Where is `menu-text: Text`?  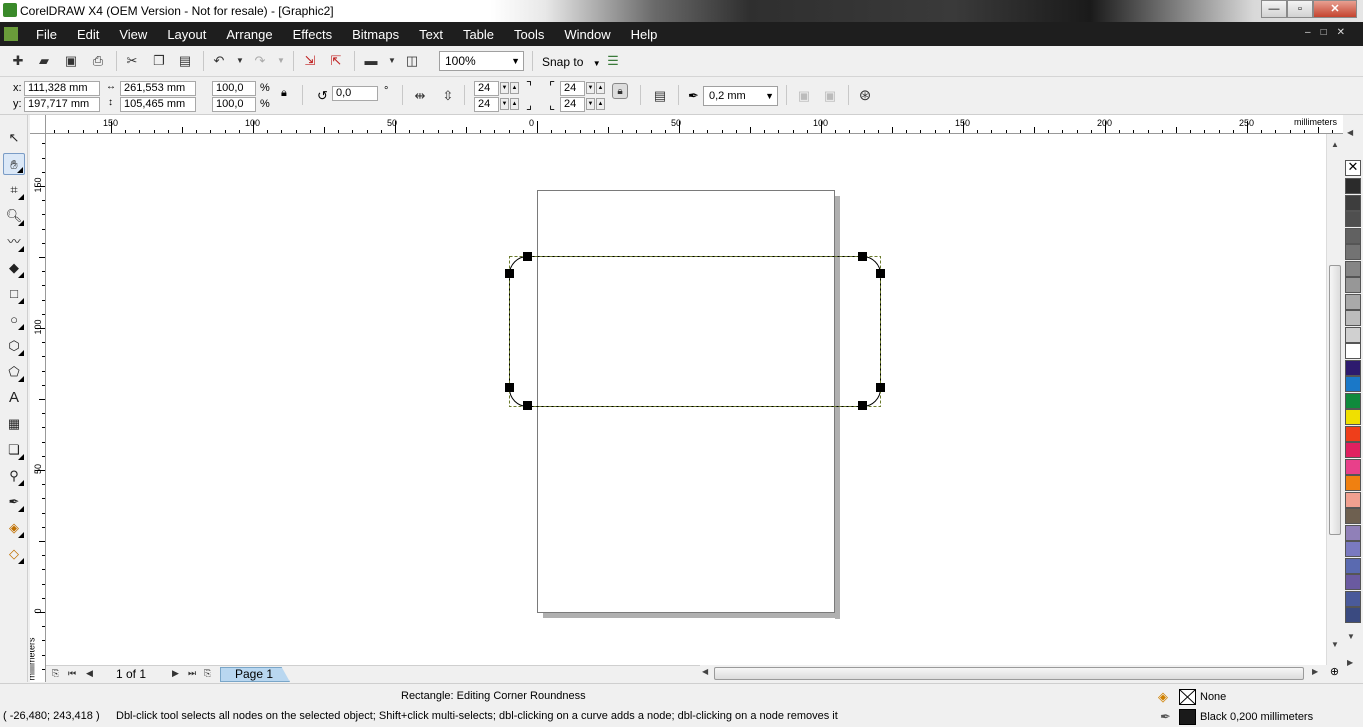
menu-text: Text is located at coordinates (431, 34).